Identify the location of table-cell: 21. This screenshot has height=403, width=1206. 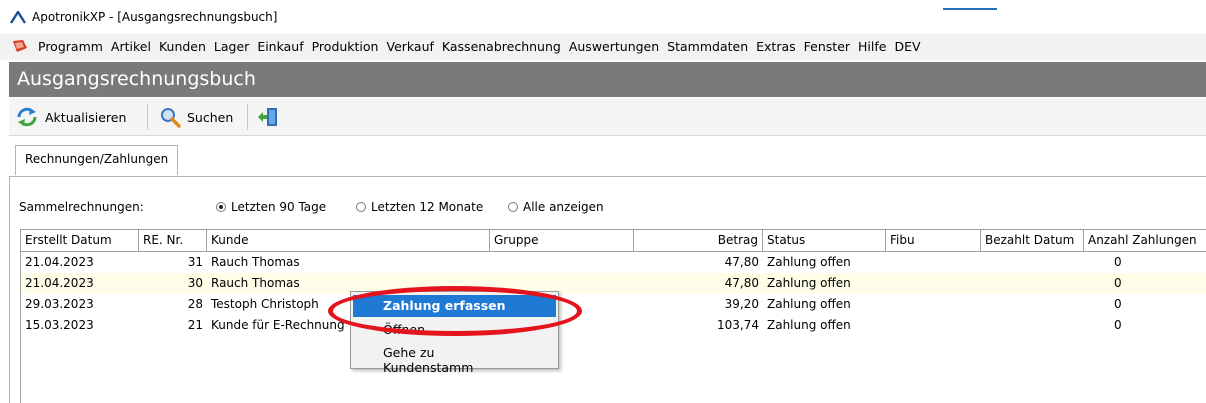
(195, 325).